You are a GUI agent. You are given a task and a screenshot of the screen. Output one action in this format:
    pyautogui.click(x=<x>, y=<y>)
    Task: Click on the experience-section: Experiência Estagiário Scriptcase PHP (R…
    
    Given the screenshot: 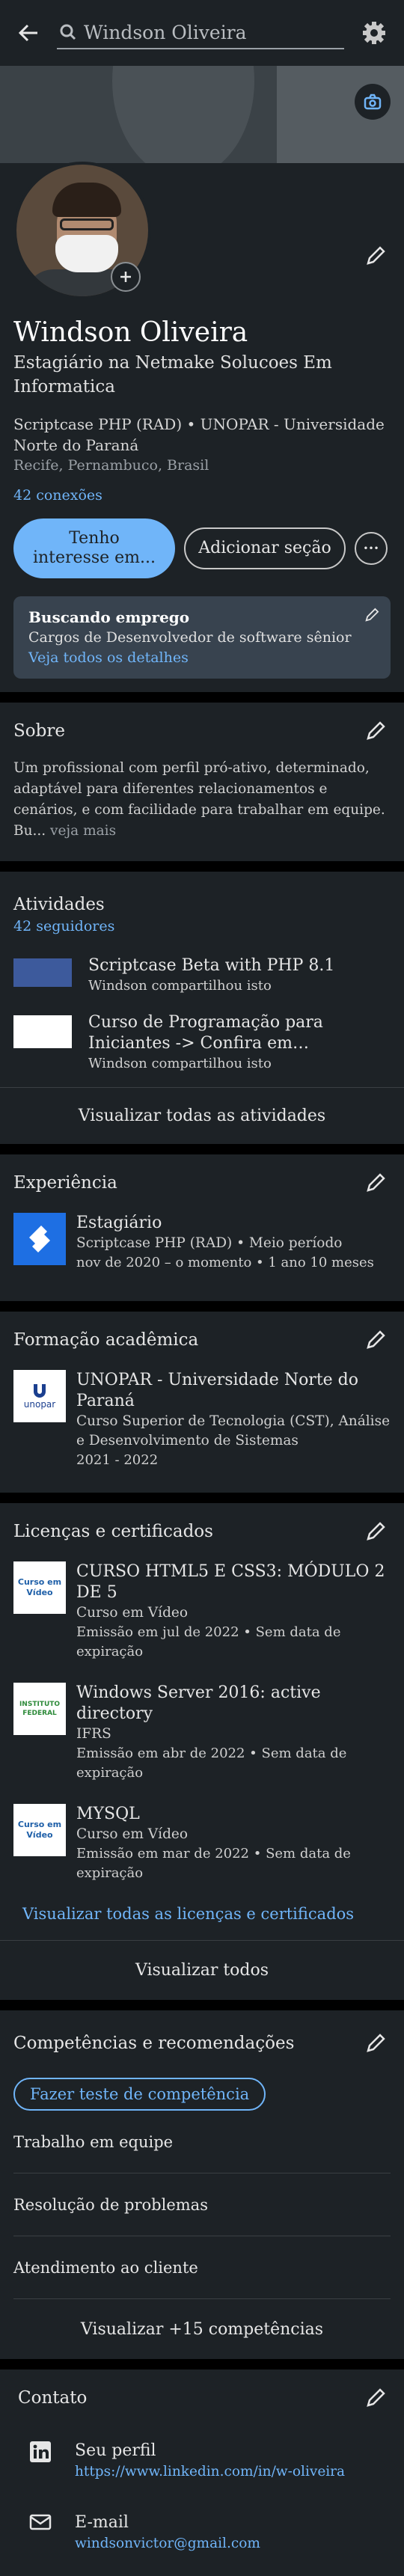 What is the action you would take?
    pyautogui.click(x=202, y=1227)
    